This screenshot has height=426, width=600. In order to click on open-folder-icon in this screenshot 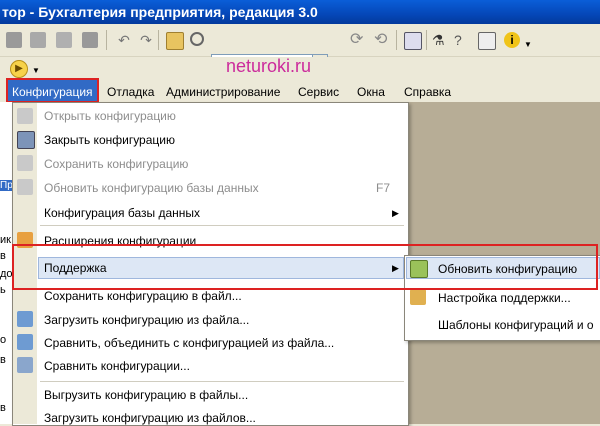, I will do `click(175, 41)`.